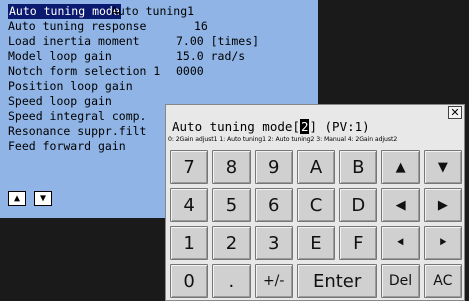 This screenshot has width=469, height=301. What do you see at coordinates (442, 167) in the screenshot?
I see `key-down-icon: ▼` at bounding box center [442, 167].